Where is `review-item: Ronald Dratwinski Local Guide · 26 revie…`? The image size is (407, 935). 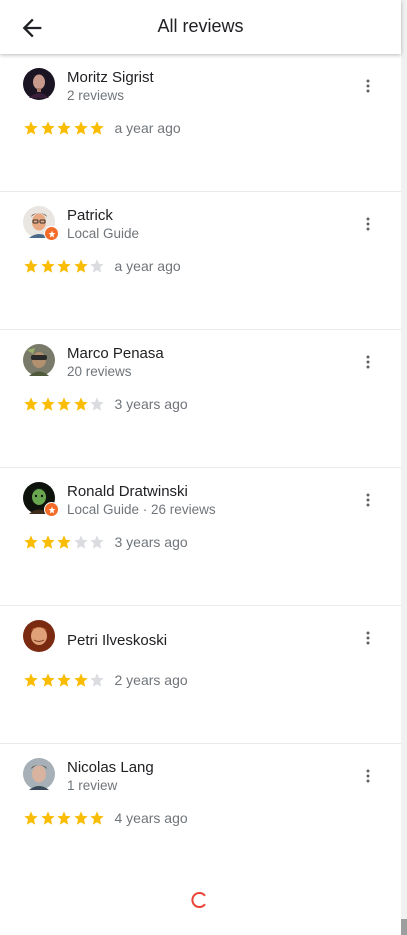
review-item: Ronald Dratwinski Local Guide · 26 revie… is located at coordinates (200, 537).